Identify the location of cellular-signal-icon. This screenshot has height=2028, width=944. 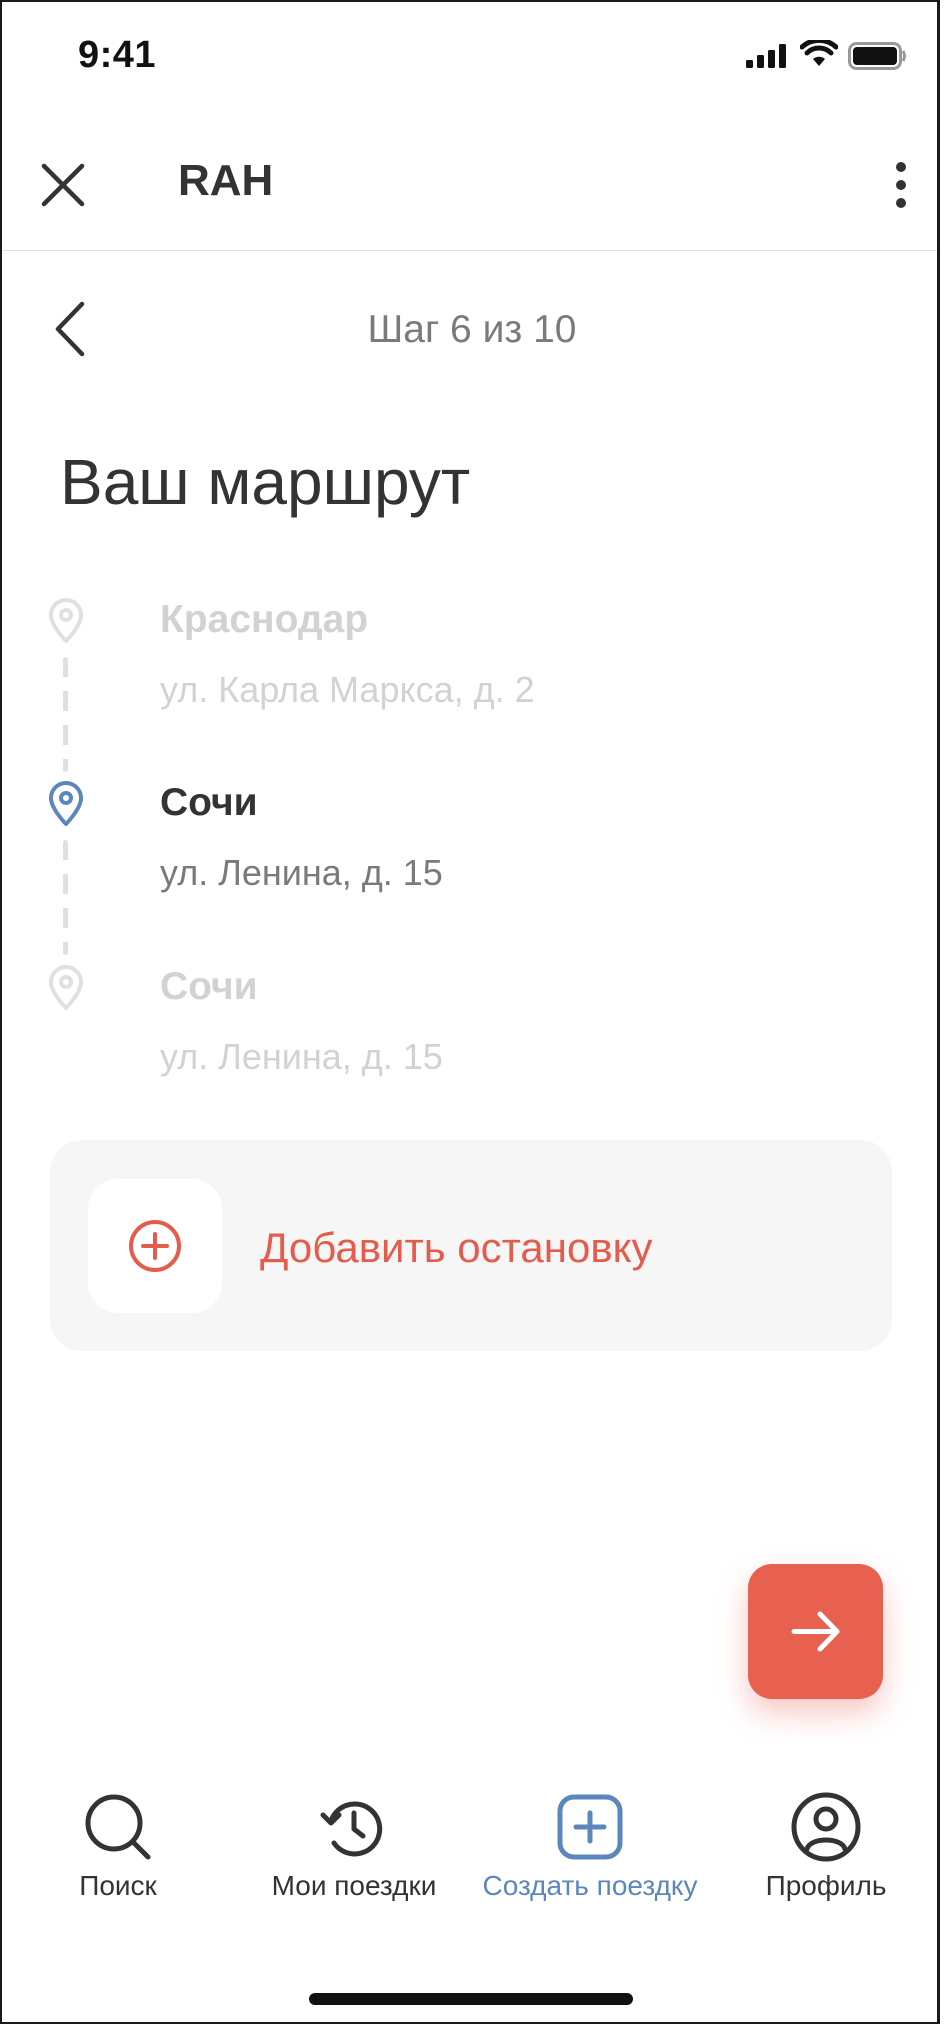
(767, 58).